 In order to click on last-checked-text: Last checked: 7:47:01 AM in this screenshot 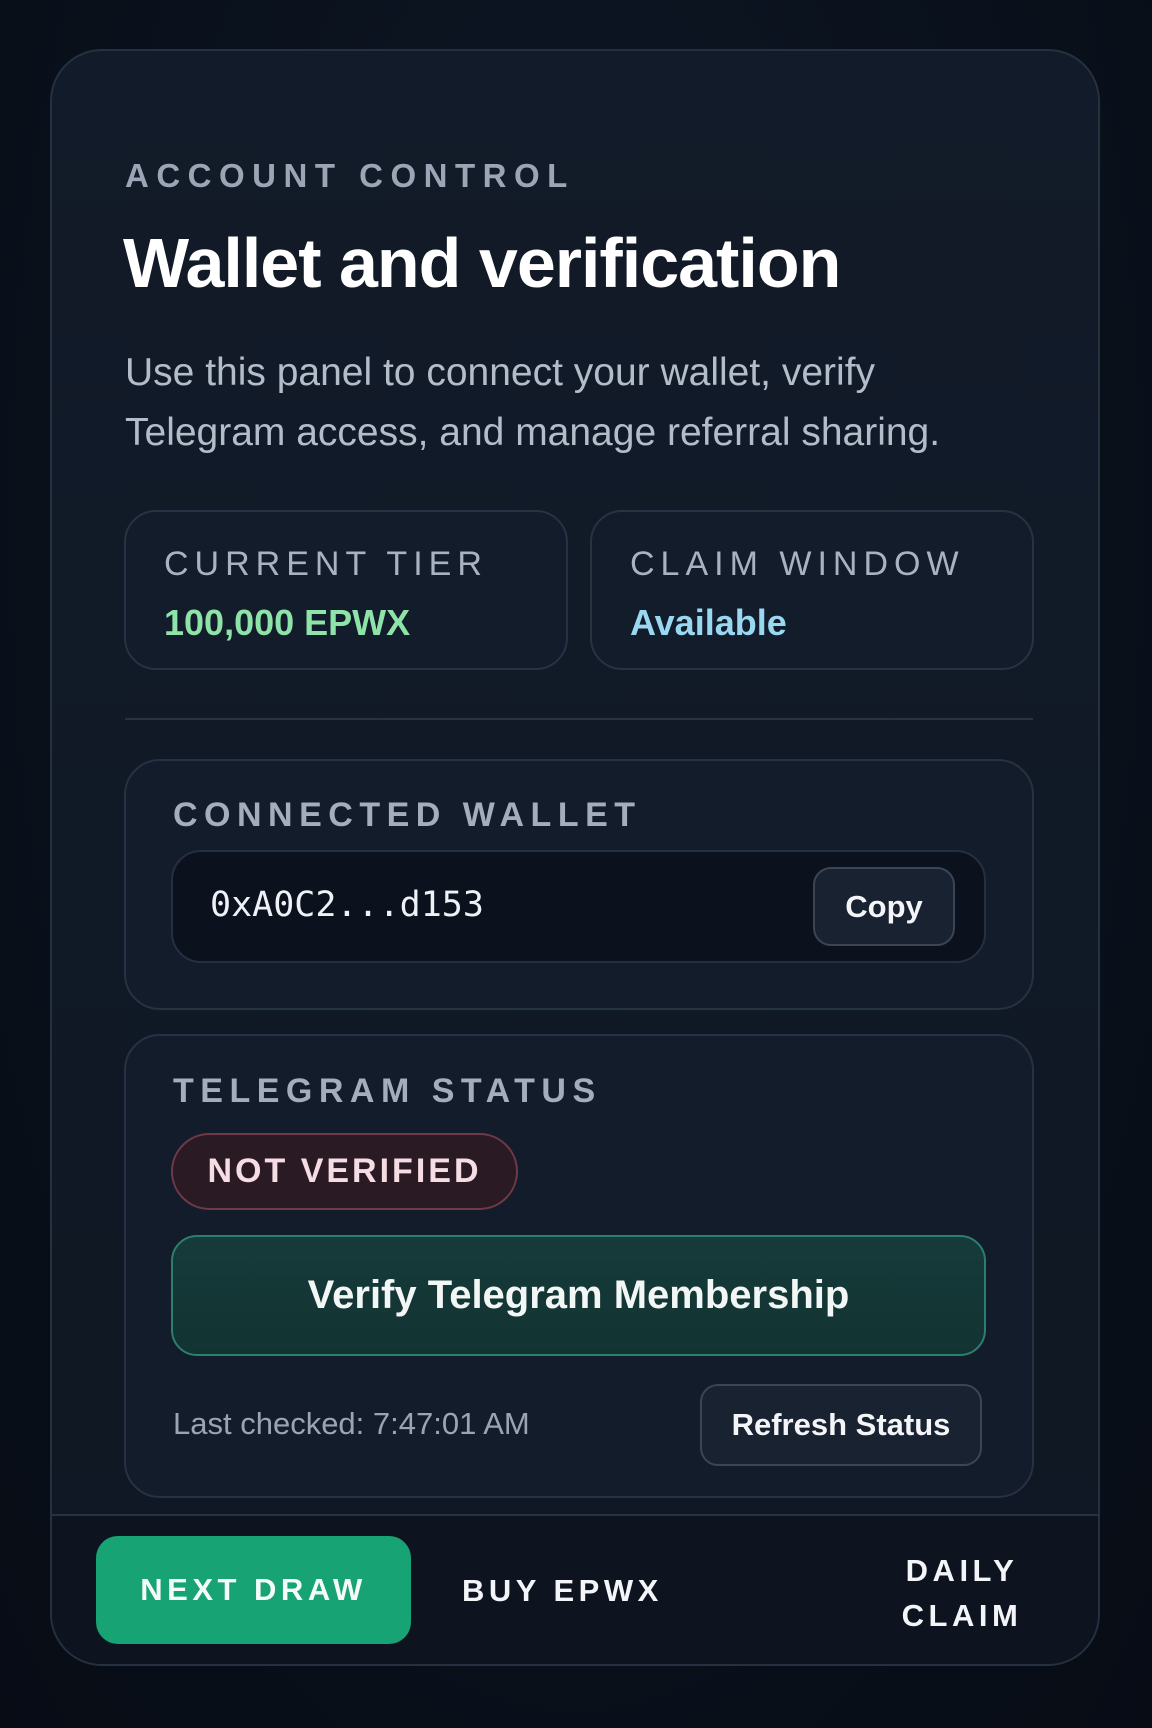, I will do `click(351, 1423)`.